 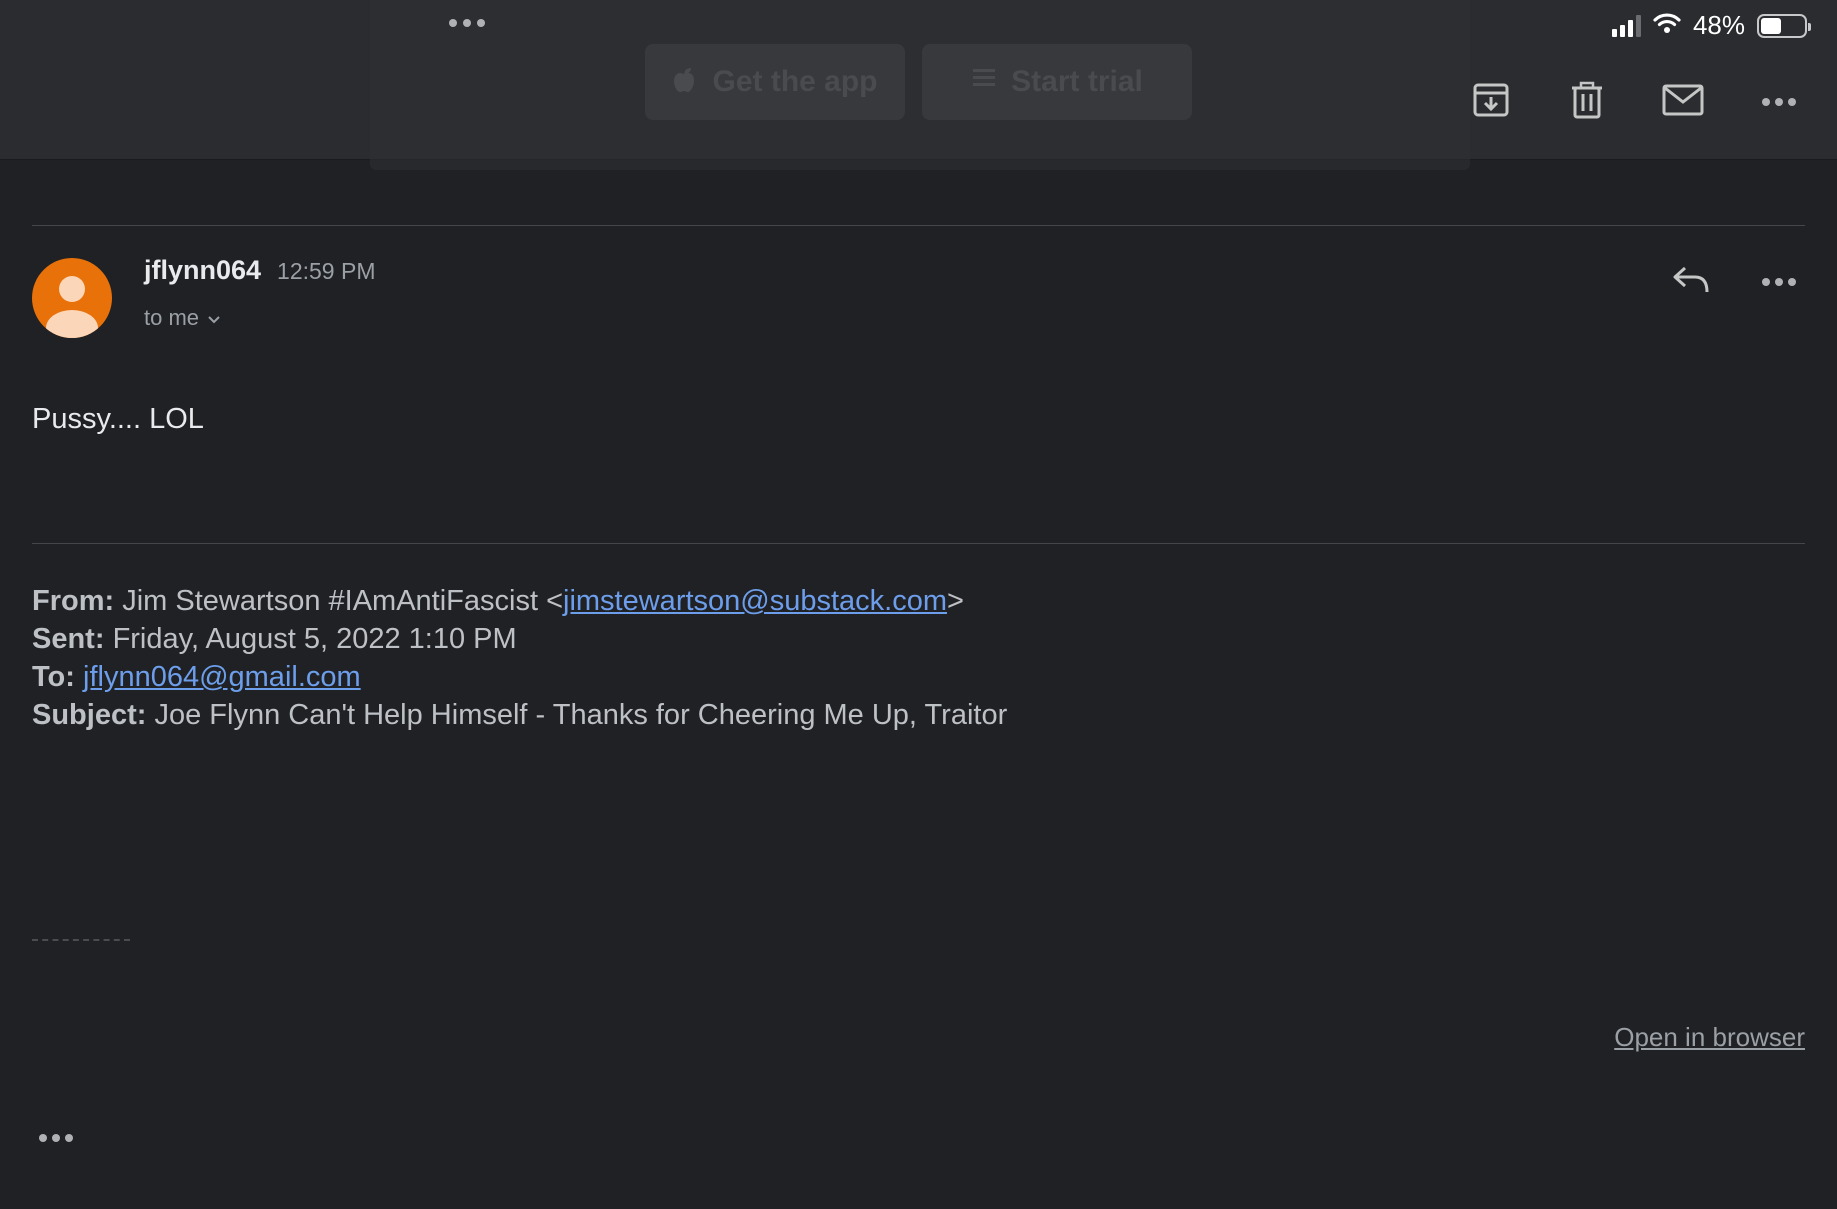 I want to click on cellular-signal-icon, so click(x=1626, y=25).